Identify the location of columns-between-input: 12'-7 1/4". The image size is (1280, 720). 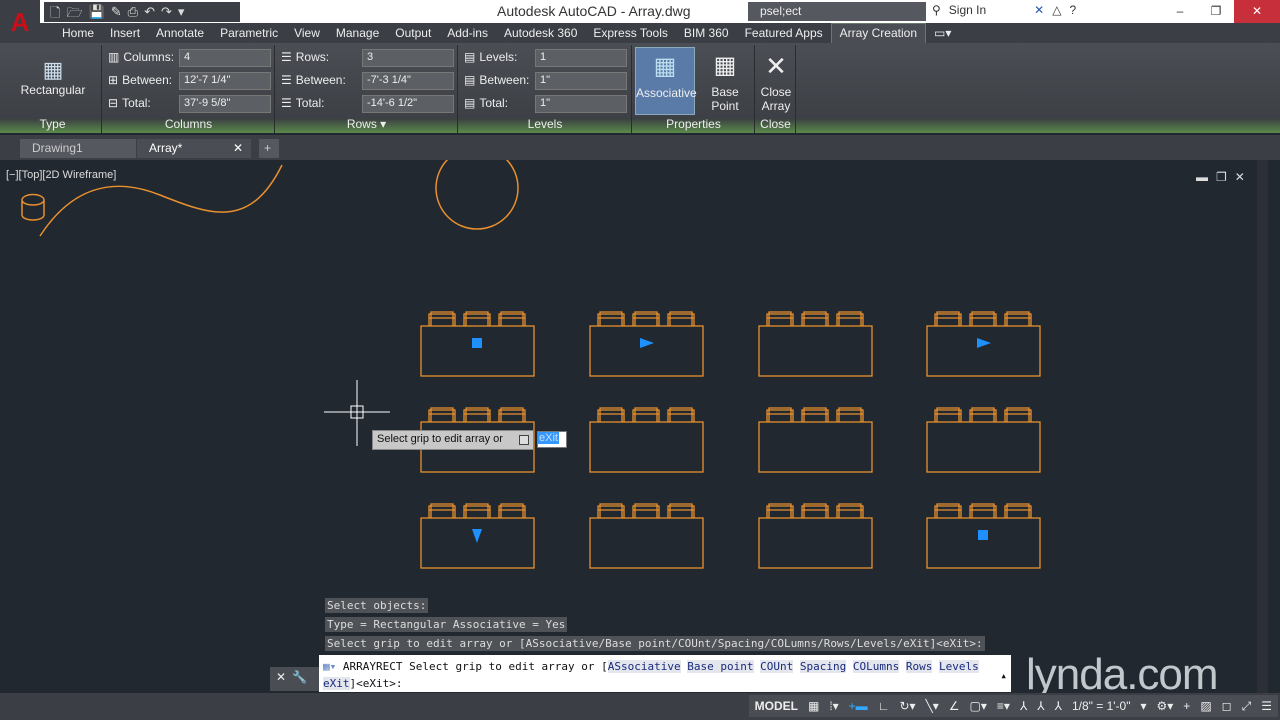
(225, 81).